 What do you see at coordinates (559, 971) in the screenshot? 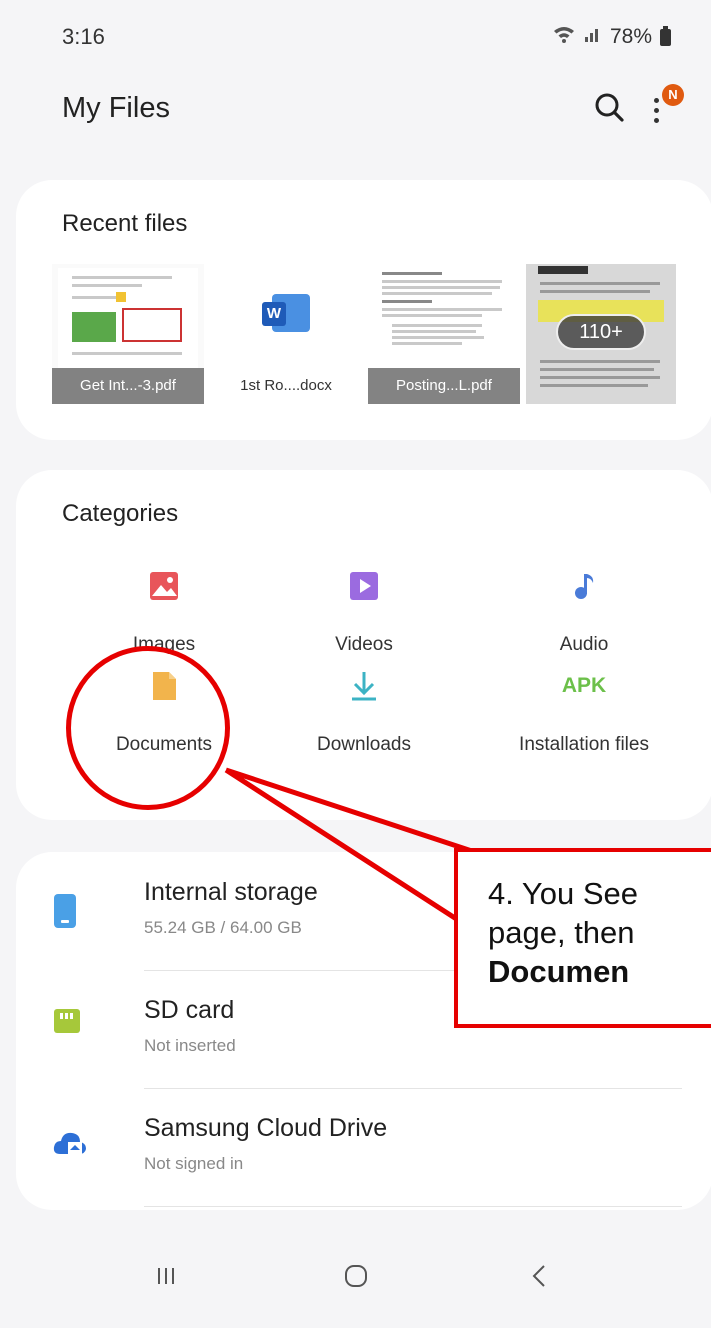
I see `callout-emphasis: Documen` at bounding box center [559, 971].